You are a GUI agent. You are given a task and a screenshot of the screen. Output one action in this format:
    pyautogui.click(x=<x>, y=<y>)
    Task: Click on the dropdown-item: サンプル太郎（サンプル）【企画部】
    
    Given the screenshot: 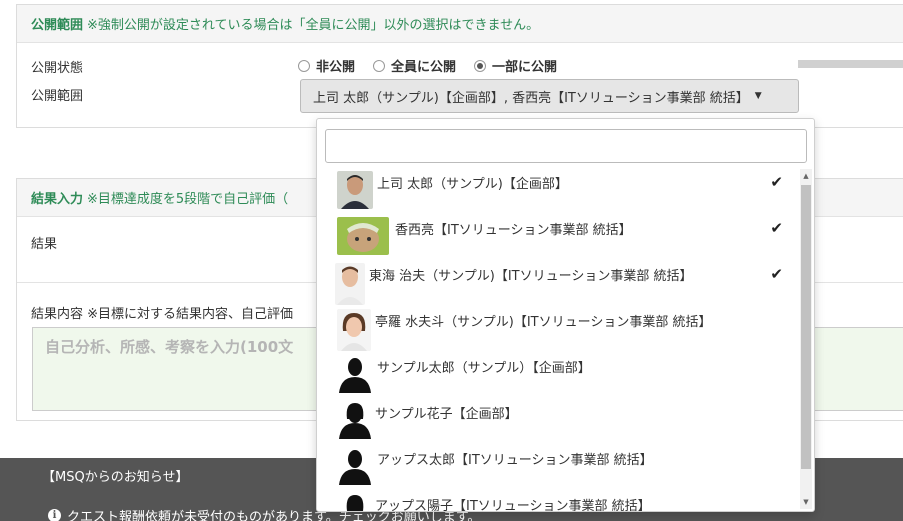 What is the action you would take?
    pyautogui.click(x=558, y=376)
    